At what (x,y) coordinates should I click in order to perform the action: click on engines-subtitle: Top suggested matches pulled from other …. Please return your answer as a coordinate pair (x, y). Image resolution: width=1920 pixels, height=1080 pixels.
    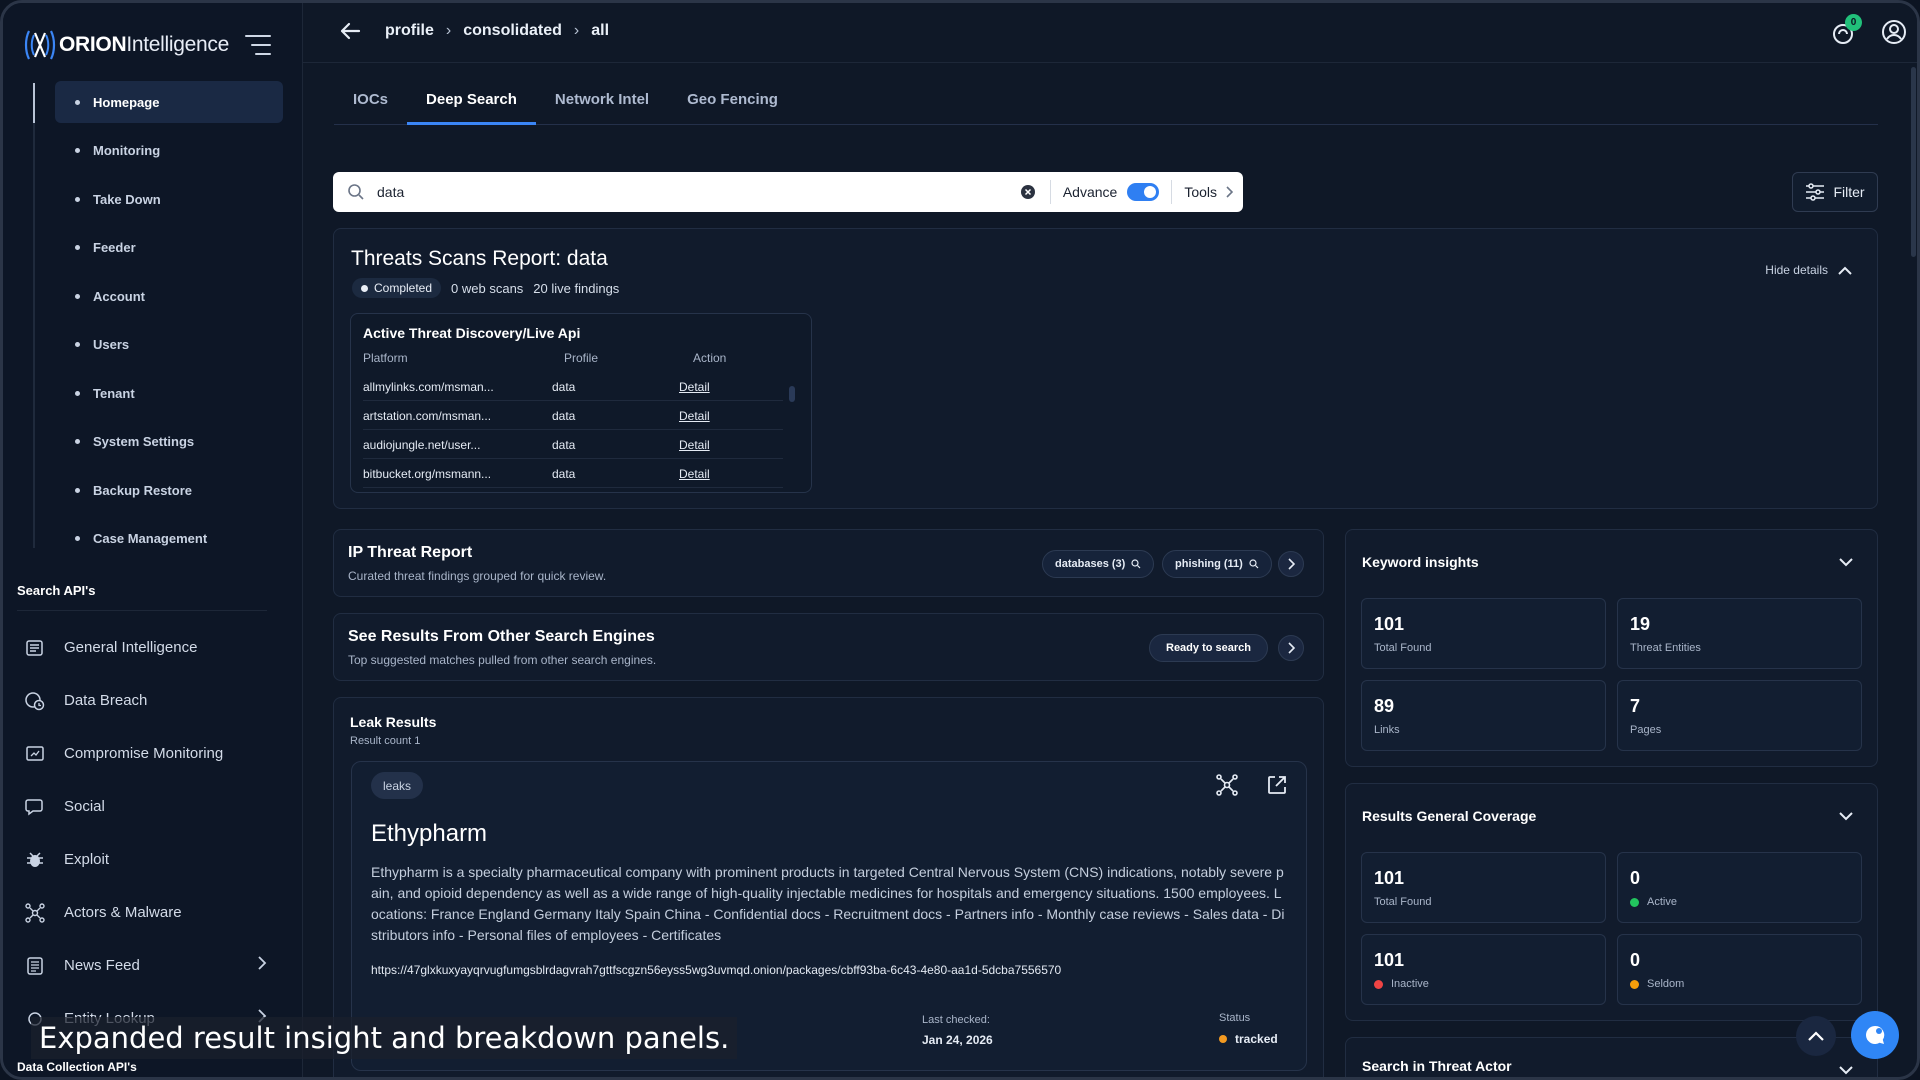
    Looking at the image, I should click on (502, 660).